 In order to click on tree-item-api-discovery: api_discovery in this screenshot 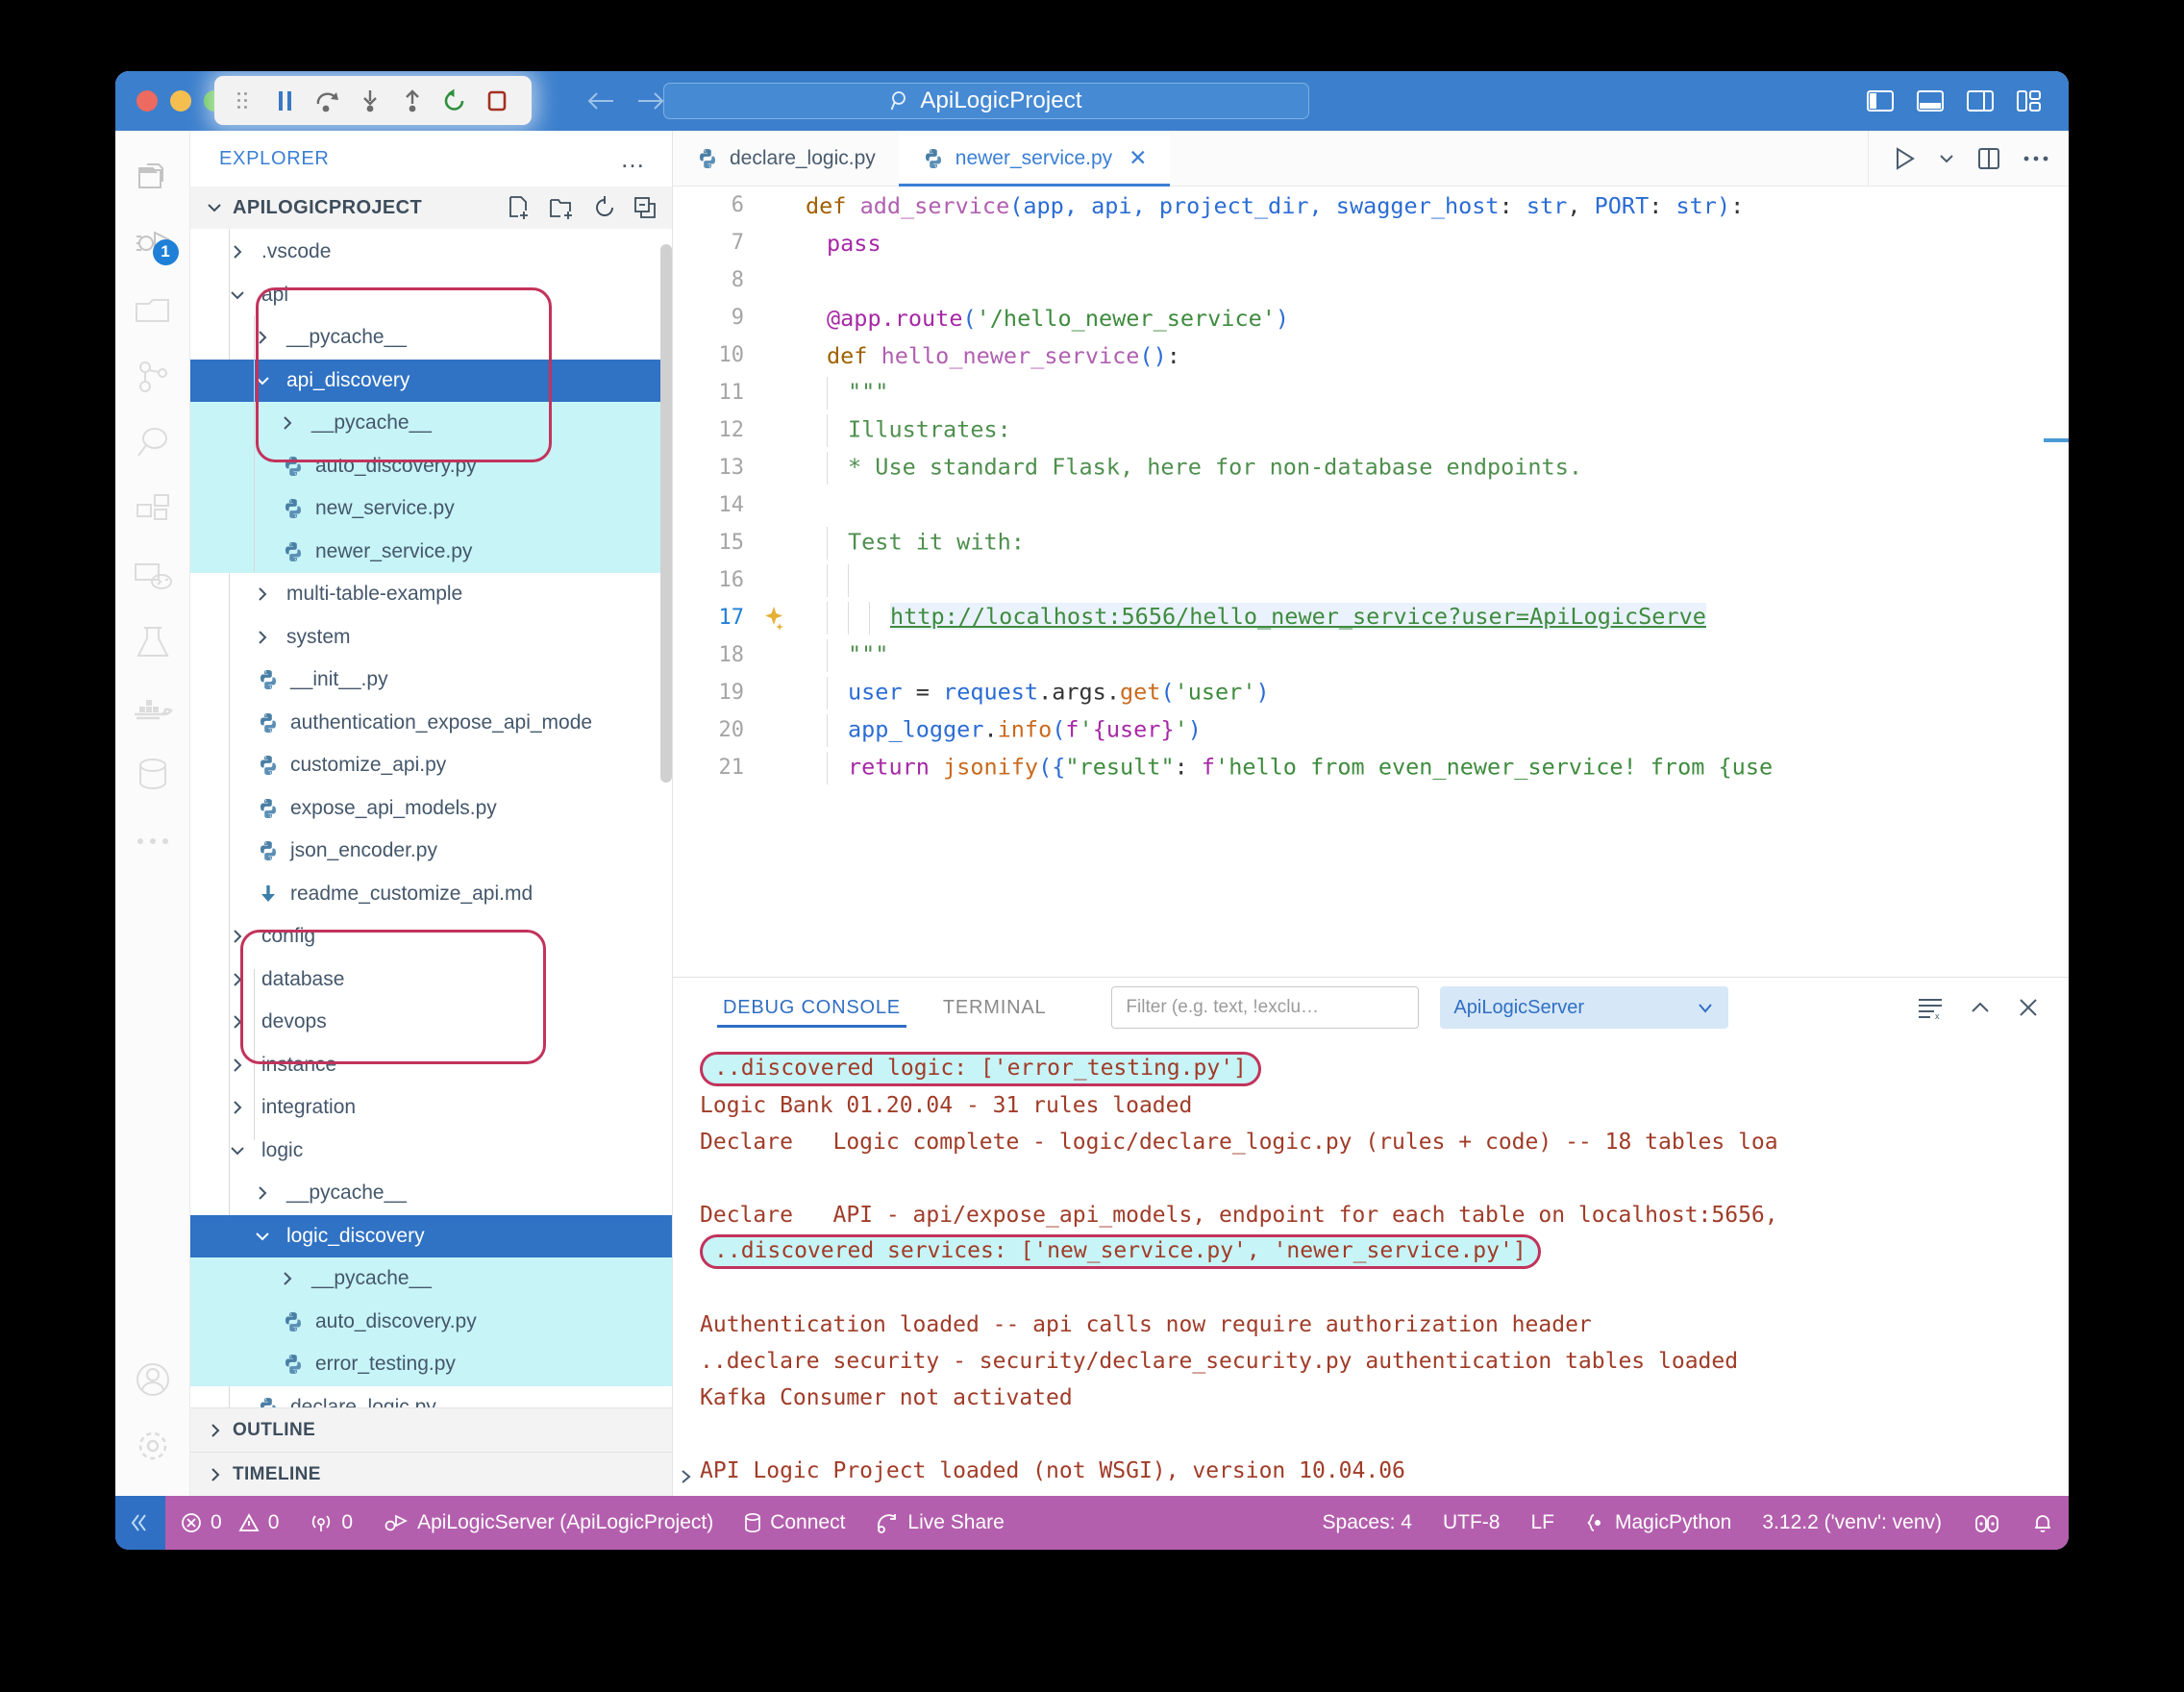, I will do `click(431, 380)`.